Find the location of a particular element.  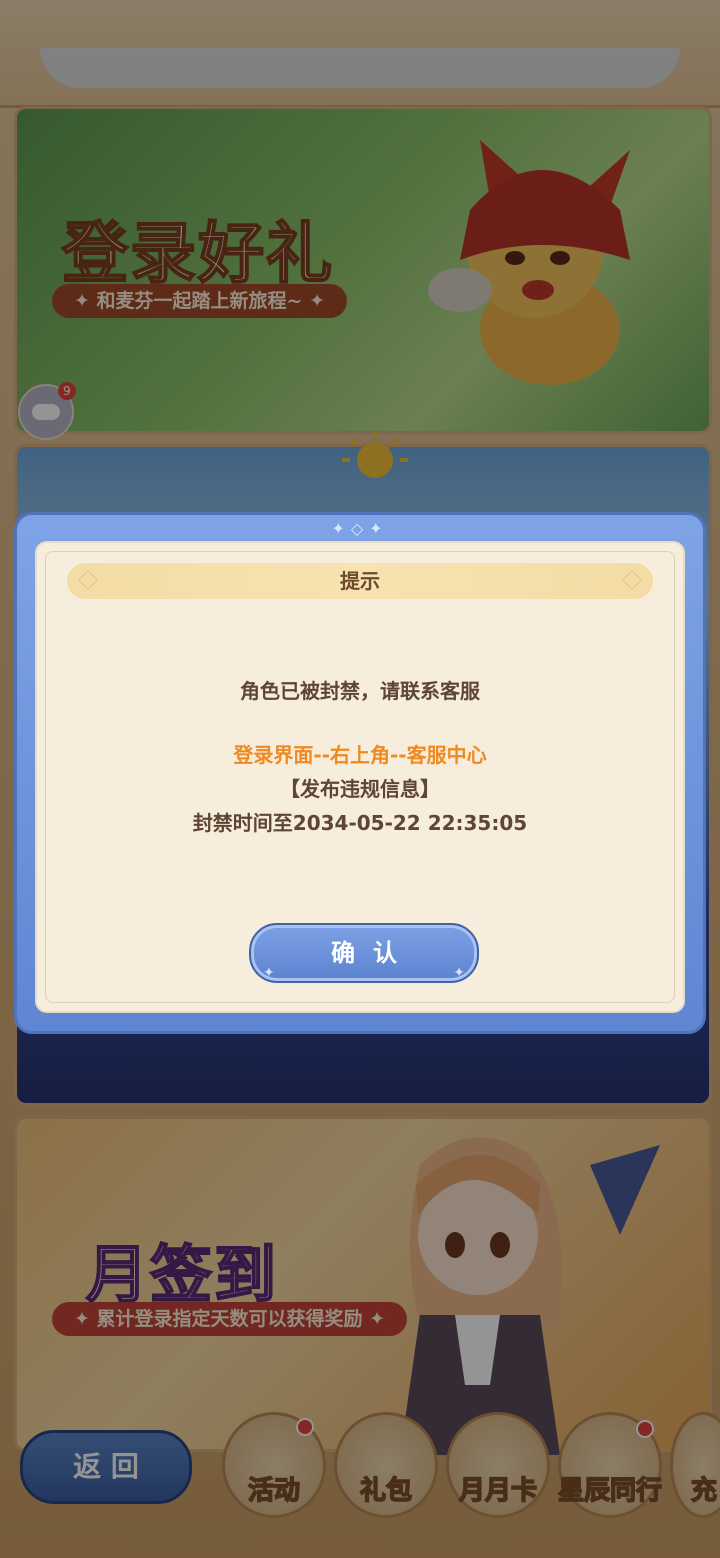

dialog-ornament-icon: ✦◇✦ is located at coordinates (360, 528).